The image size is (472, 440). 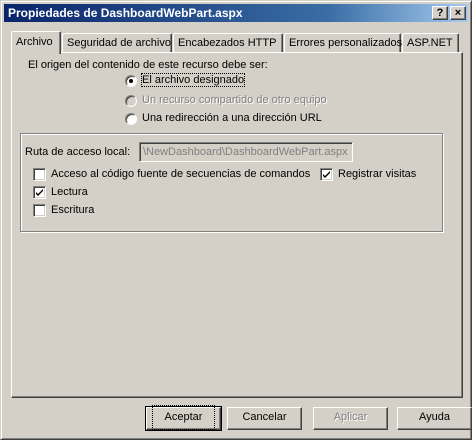 What do you see at coordinates (246, 152) in the screenshot?
I see `local-path-field: \NewDashboard\DashboardWebPart.aspx` at bounding box center [246, 152].